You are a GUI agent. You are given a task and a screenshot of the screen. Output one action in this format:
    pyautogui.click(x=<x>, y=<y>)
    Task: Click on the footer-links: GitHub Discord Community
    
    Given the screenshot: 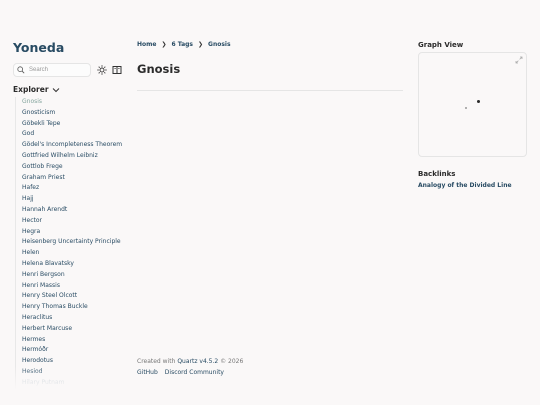 What is the action you would take?
    pyautogui.click(x=180, y=372)
    